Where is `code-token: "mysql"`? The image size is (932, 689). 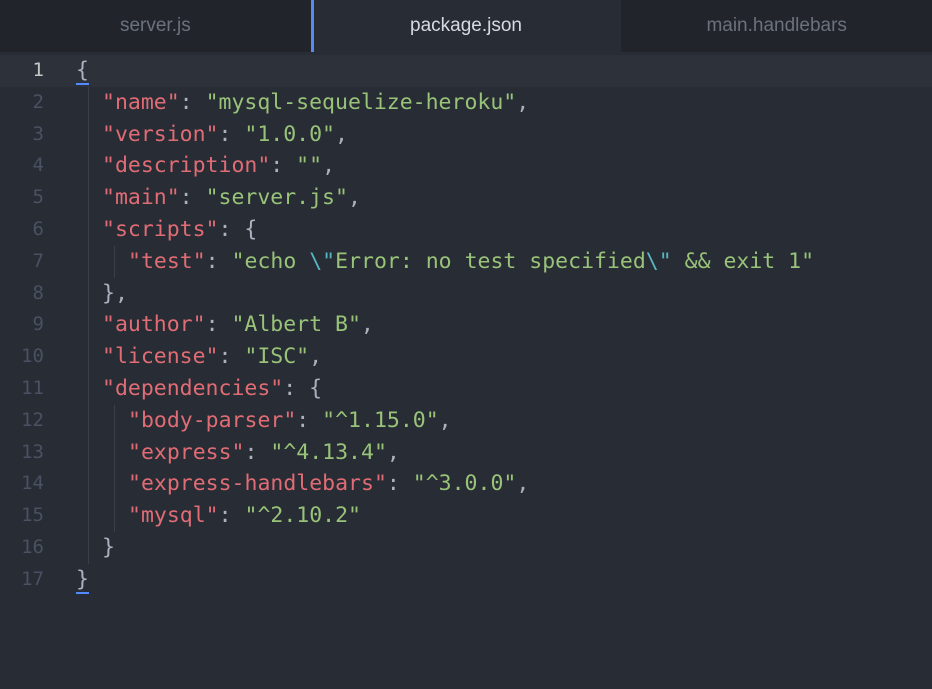 code-token: "mysql" is located at coordinates (173, 516).